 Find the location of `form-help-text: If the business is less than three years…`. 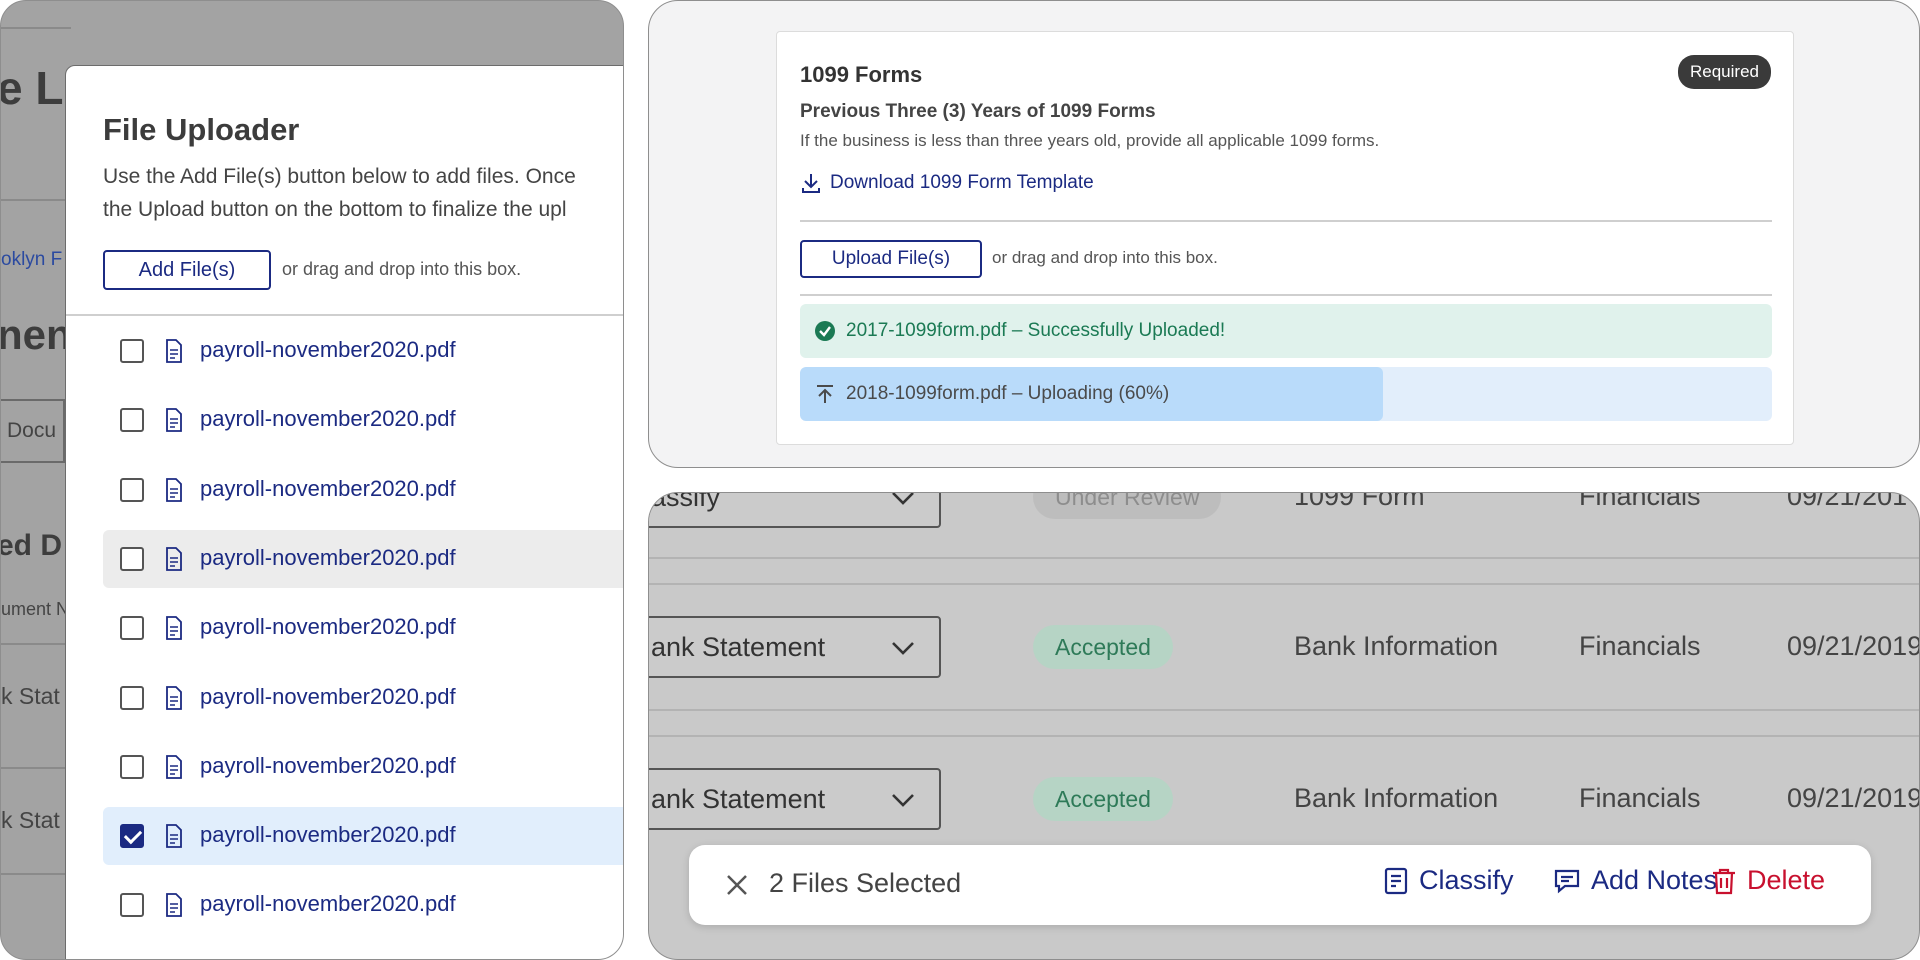

form-help-text: If the business is less than three years… is located at coordinates (1090, 140).